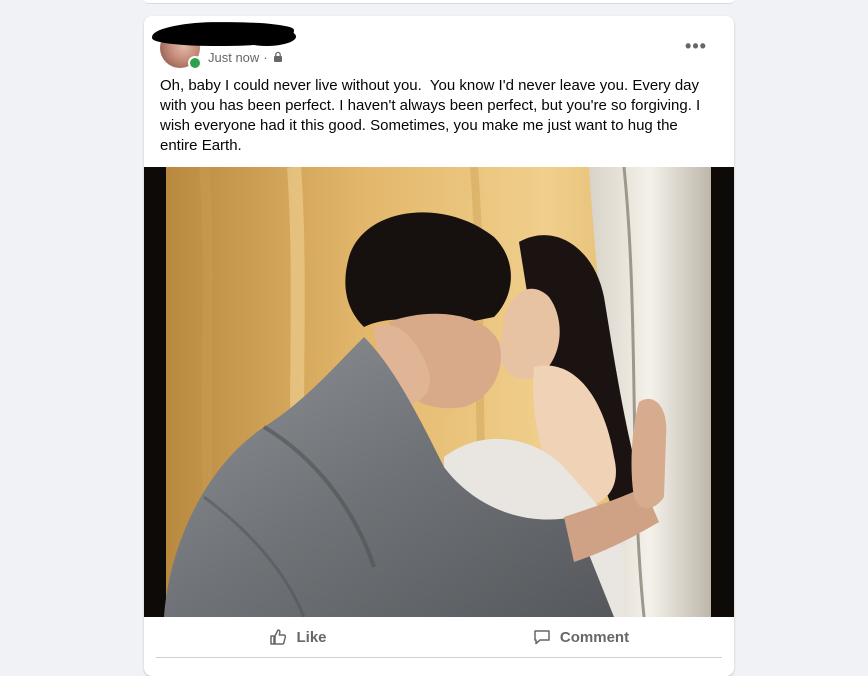 This screenshot has width=868, height=676. What do you see at coordinates (195, 63) in the screenshot?
I see `online-status-dot` at bounding box center [195, 63].